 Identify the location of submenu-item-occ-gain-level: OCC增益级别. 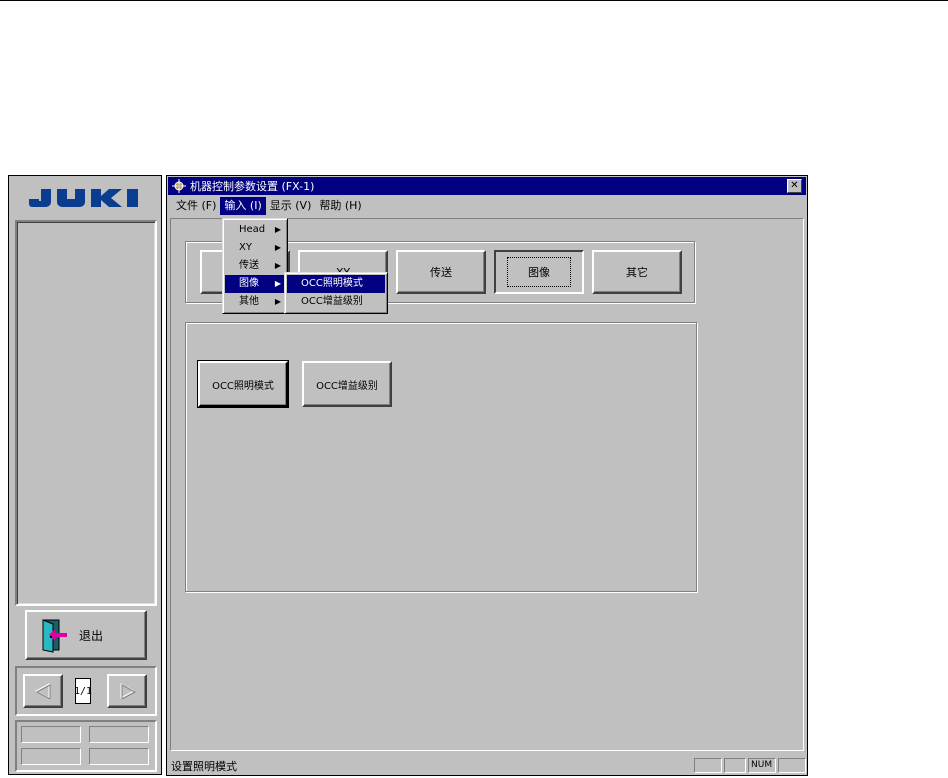
(336, 302).